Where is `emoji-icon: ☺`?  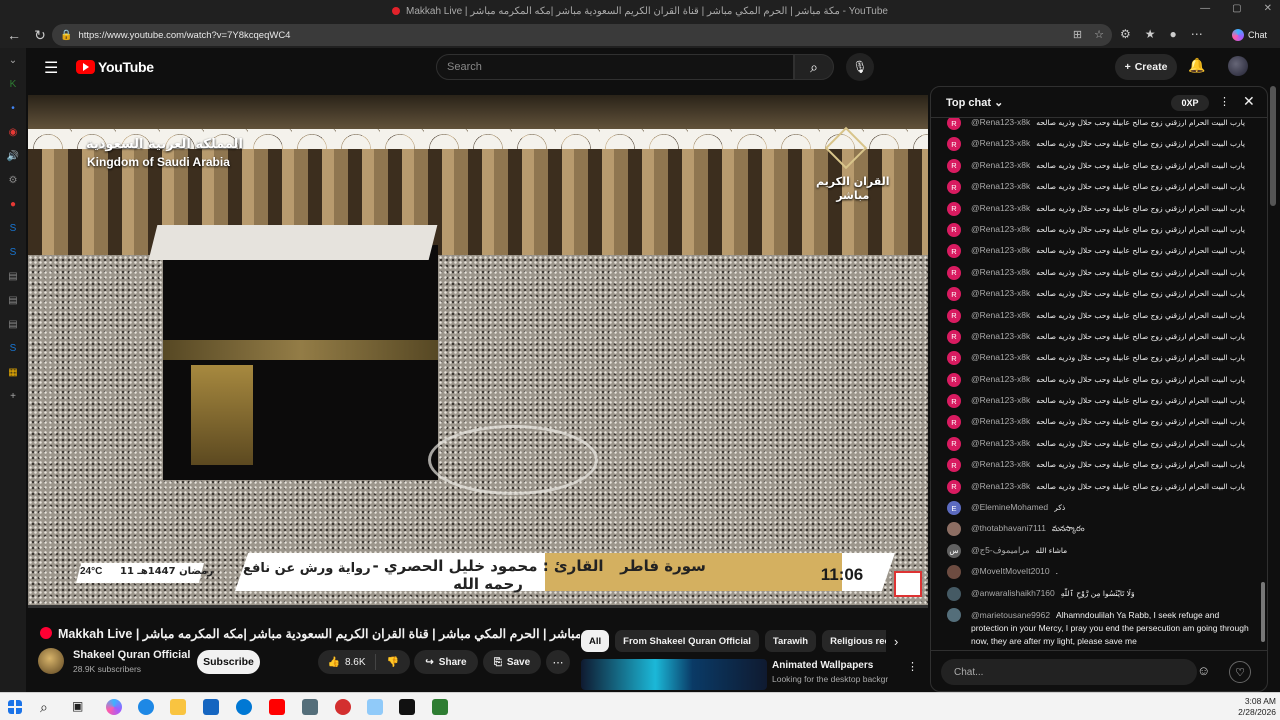
emoji-icon: ☺ is located at coordinates (1203, 670).